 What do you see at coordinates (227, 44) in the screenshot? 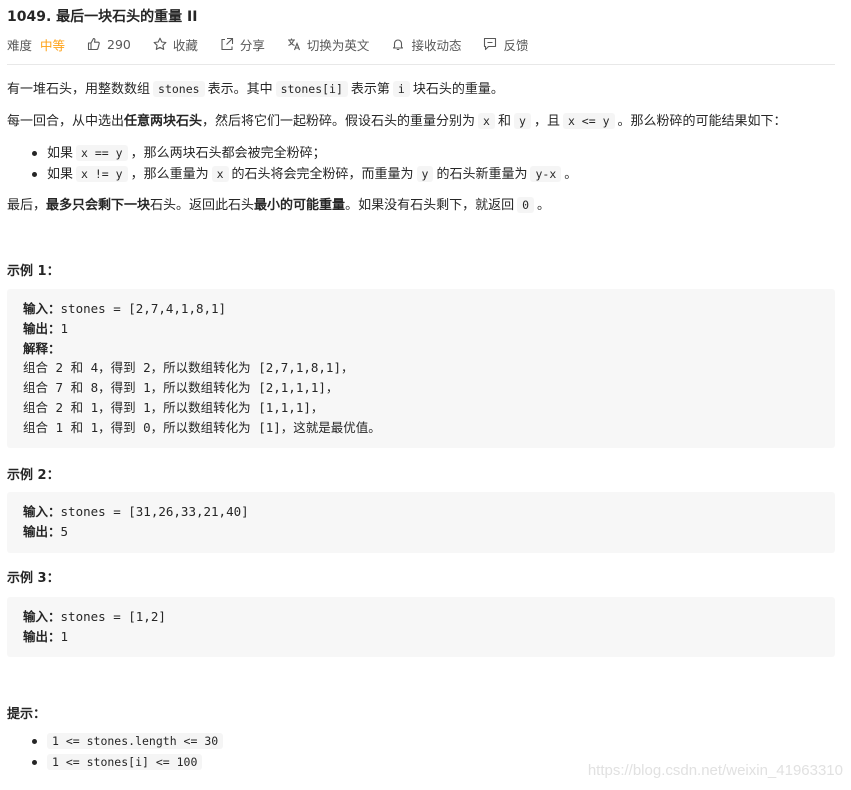
I see `share-icon` at bounding box center [227, 44].